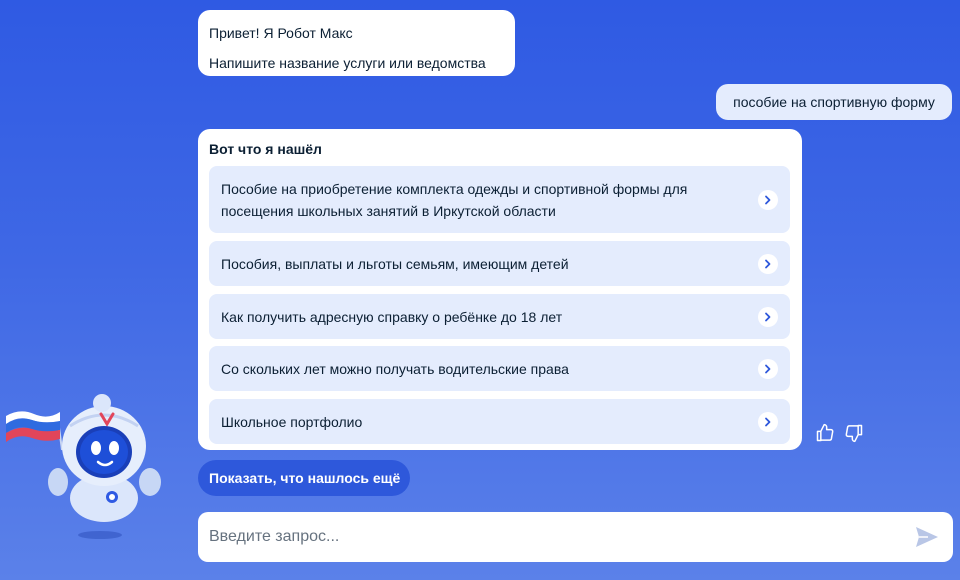 Image resolution: width=960 pixels, height=580 pixels. What do you see at coordinates (927, 537) in the screenshot?
I see `send-icon` at bounding box center [927, 537].